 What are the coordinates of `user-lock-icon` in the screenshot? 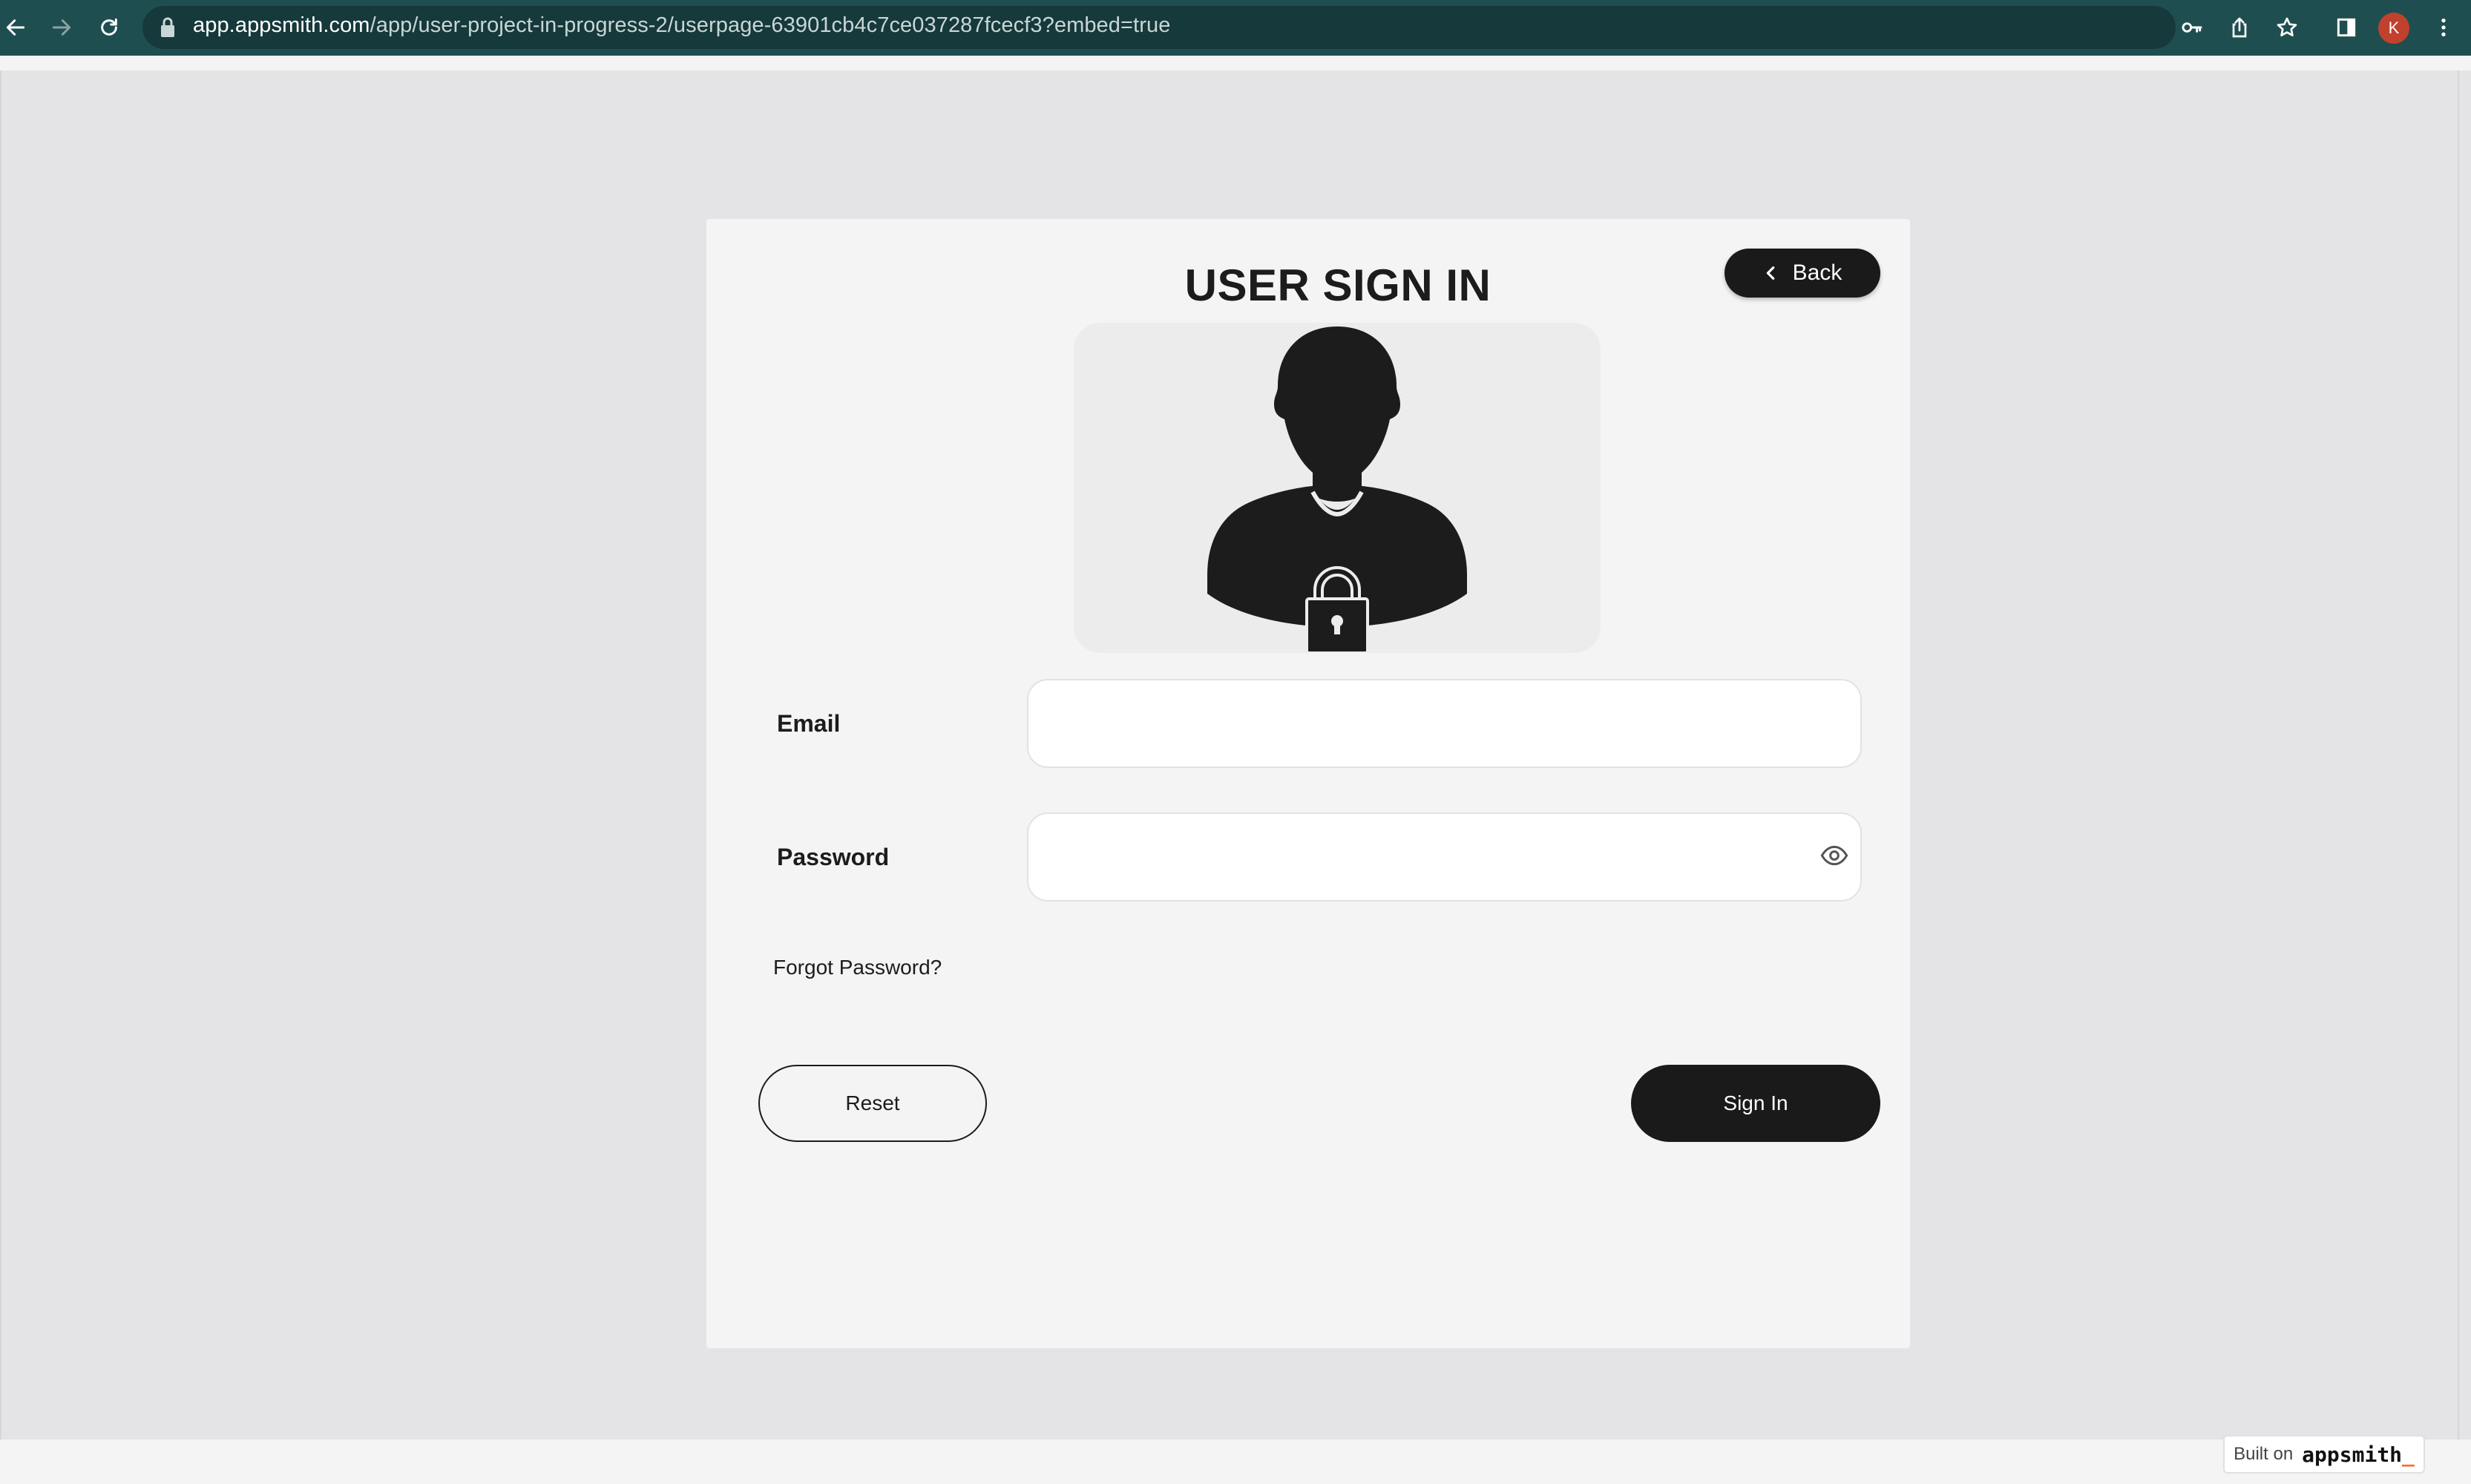 It's located at (1337, 489).